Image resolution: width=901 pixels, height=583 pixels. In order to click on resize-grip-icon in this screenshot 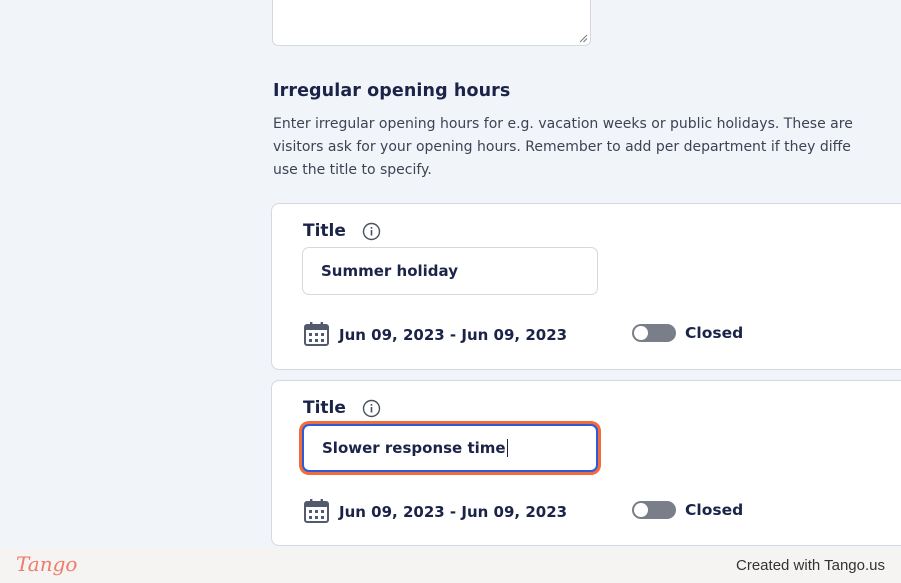, I will do `click(583, 38)`.